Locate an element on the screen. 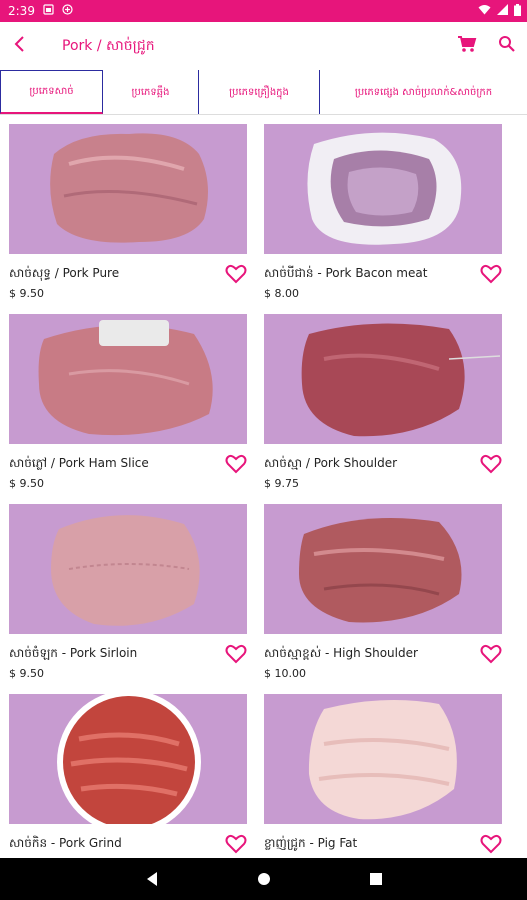  nav-back-button is located at coordinates (152, 879).